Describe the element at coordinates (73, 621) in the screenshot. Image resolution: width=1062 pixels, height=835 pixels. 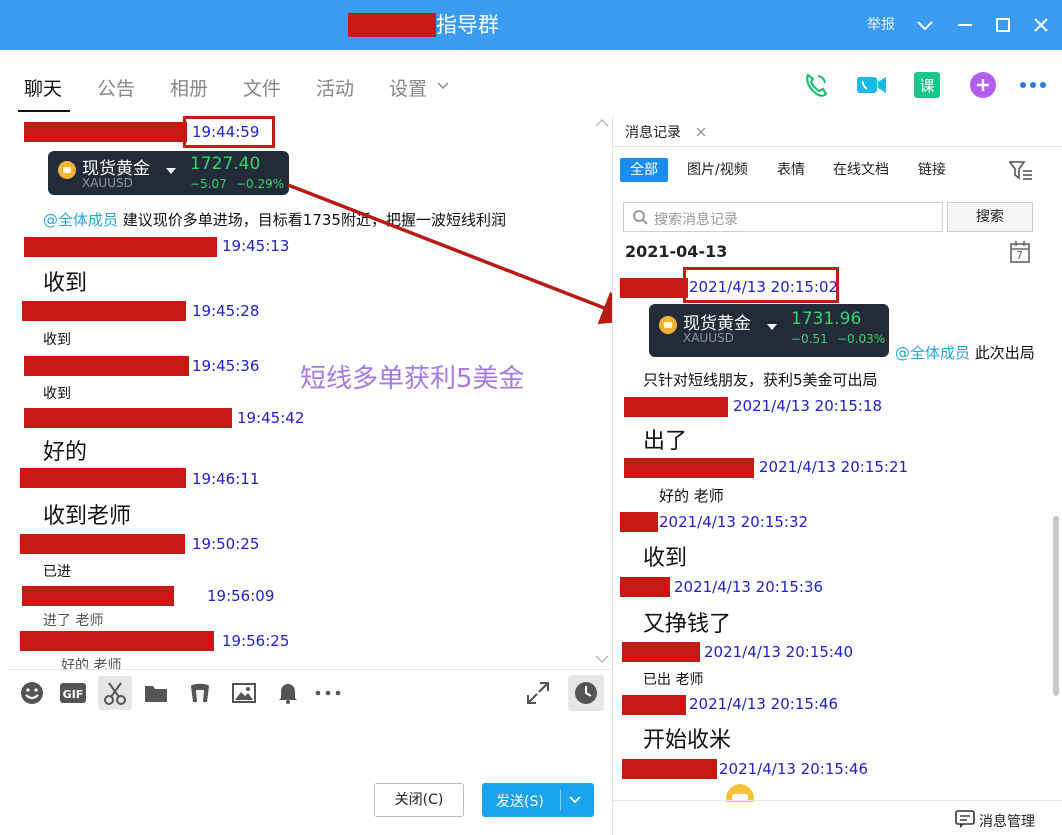
I see `message-text: 进了 老师` at that location.